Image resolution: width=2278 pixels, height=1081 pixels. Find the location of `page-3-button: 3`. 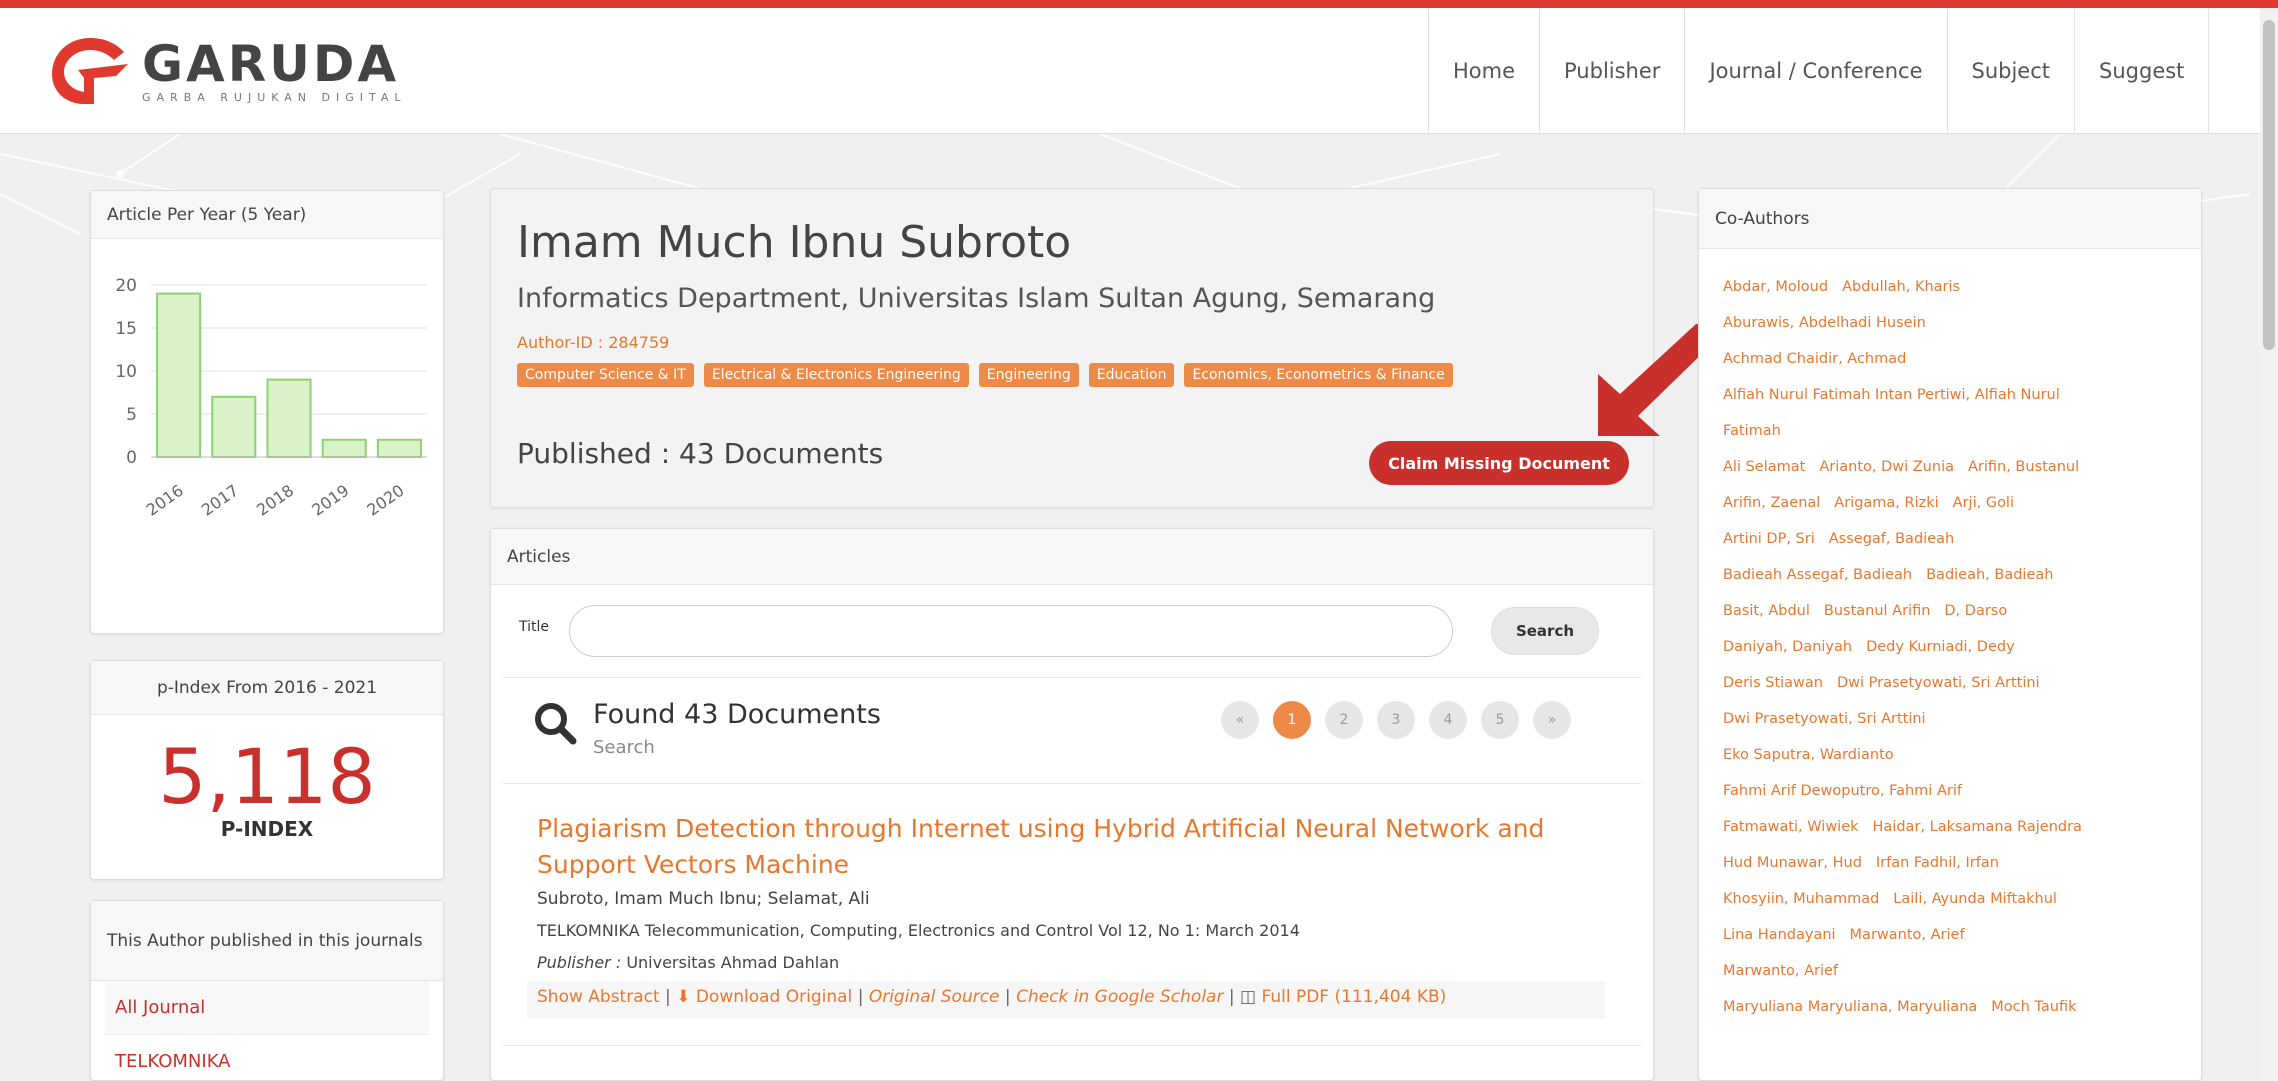

page-3-button: 3 is located at coordinates (1396, 720).